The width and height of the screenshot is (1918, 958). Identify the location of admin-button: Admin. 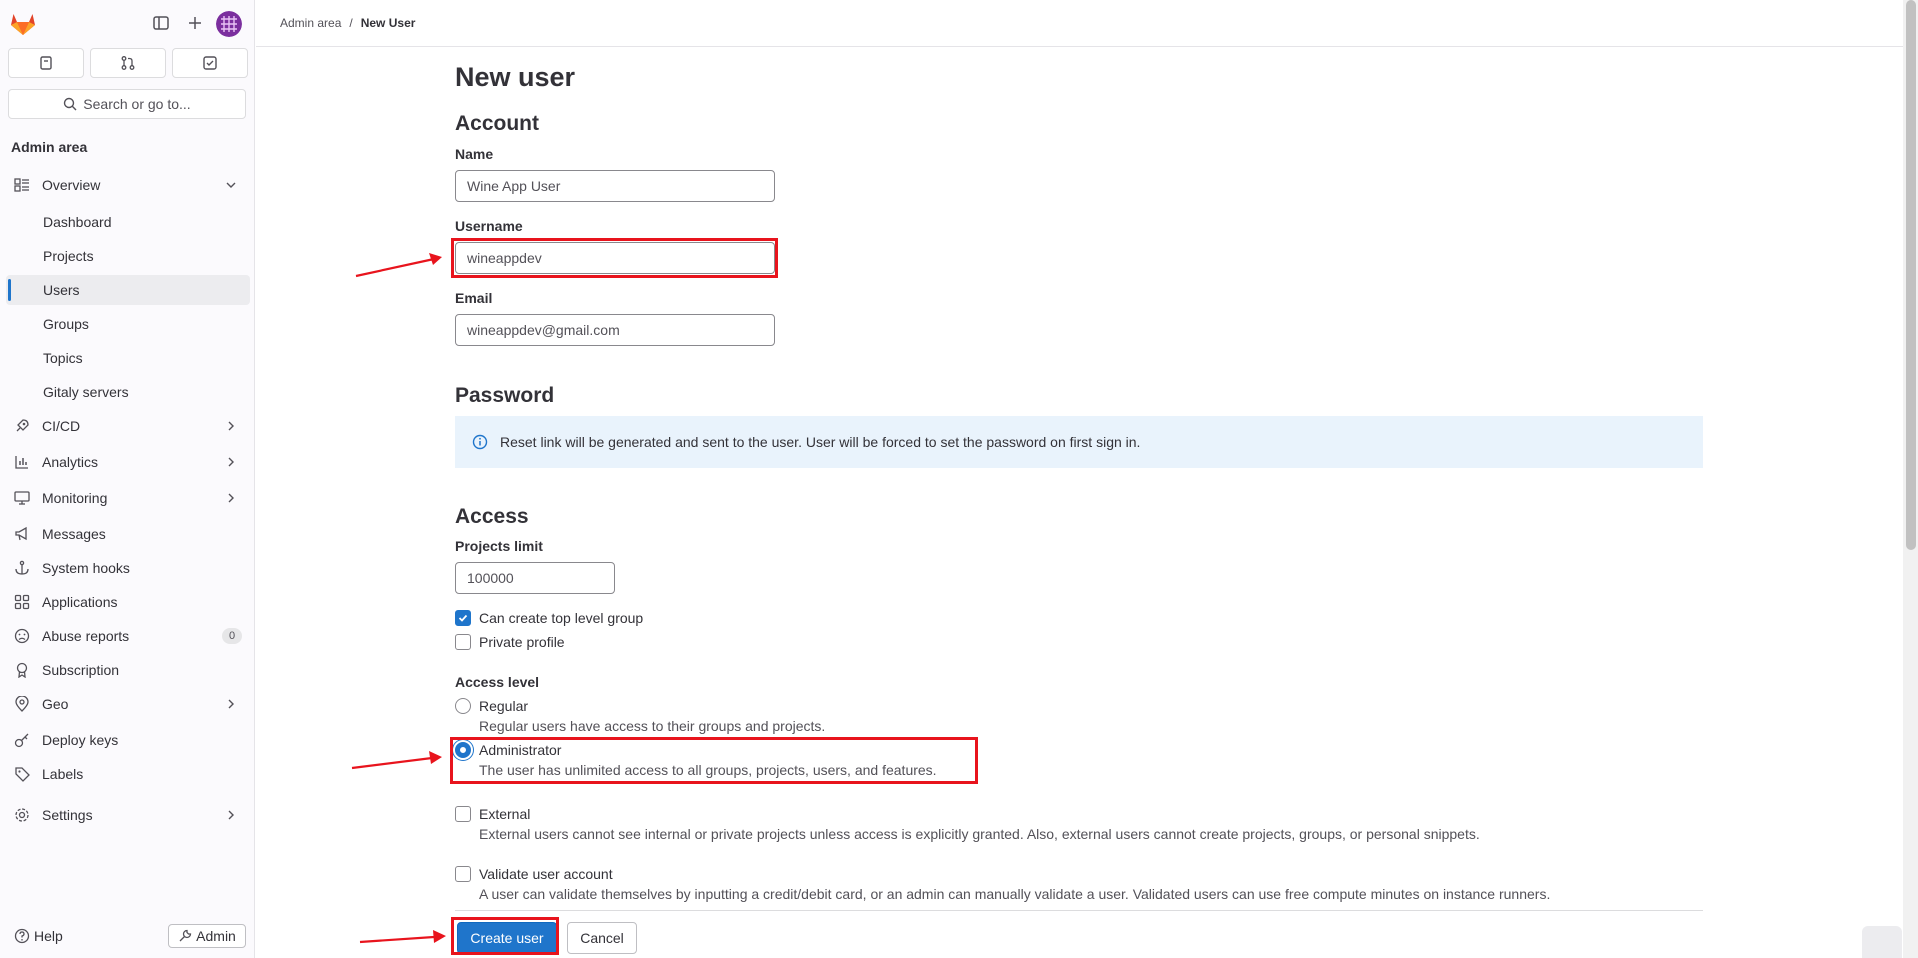
(207, 936).